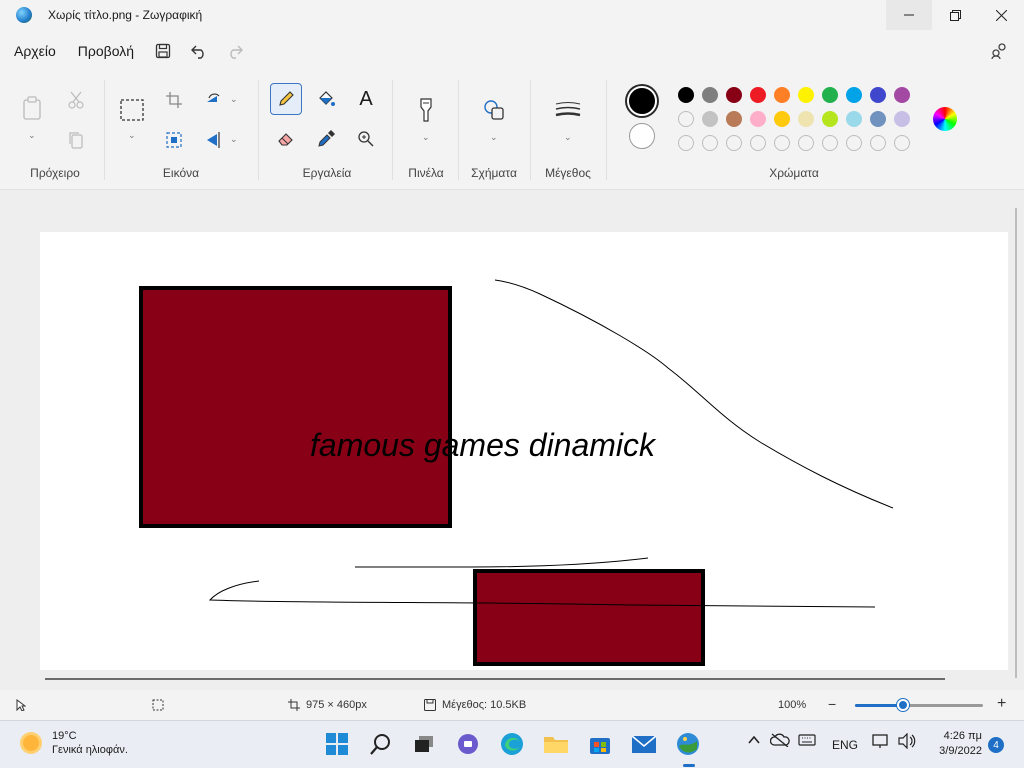 The height and width of the screenshot is (768, 1024). I want to click on mail-button, so click(644, 744).